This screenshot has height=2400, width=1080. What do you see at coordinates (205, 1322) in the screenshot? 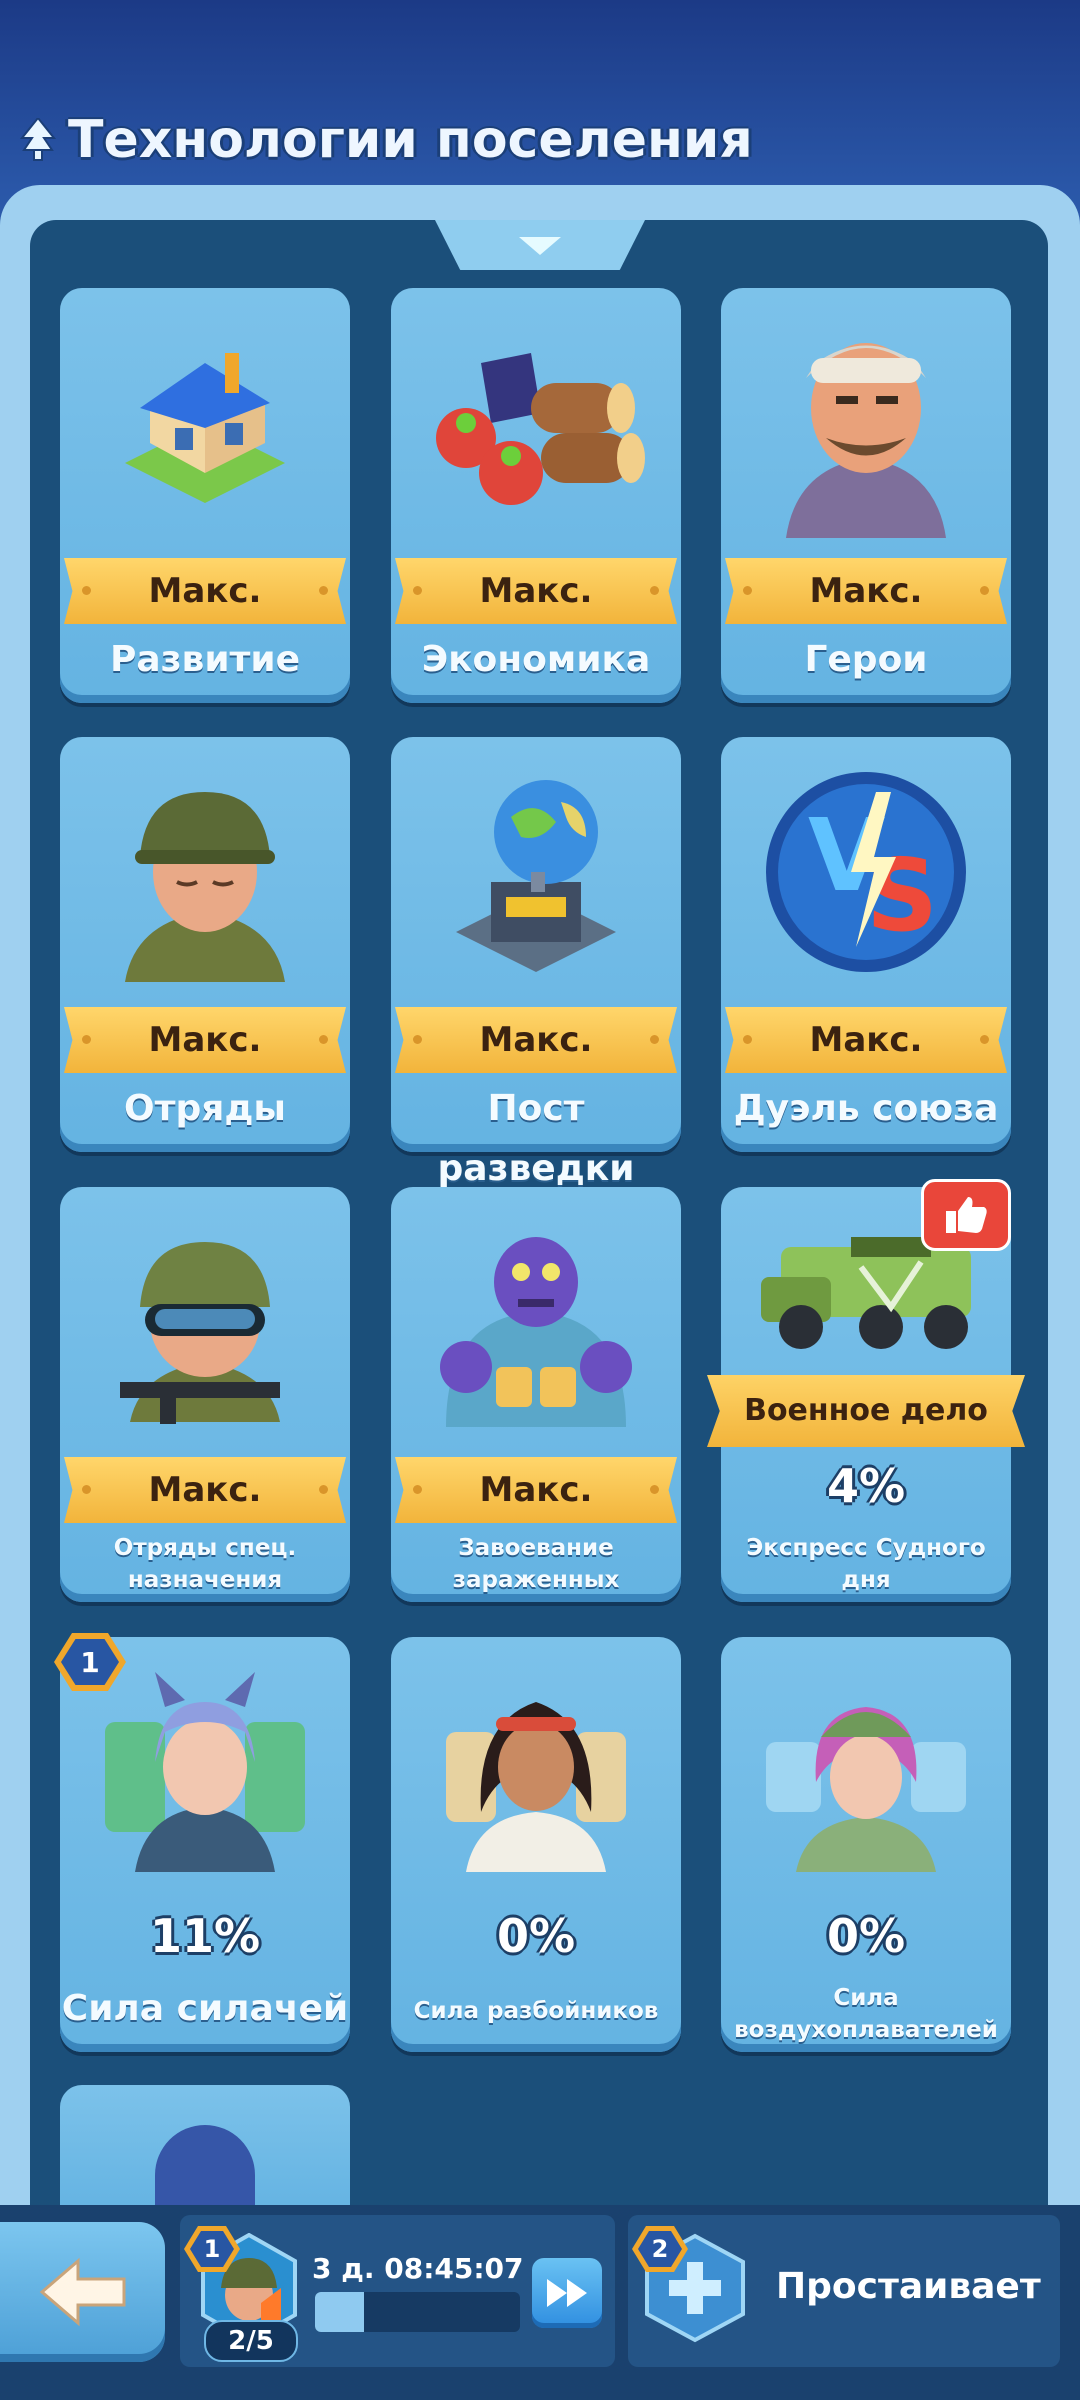
I see `special-forces-icon` at bounding box center [205, 1322].